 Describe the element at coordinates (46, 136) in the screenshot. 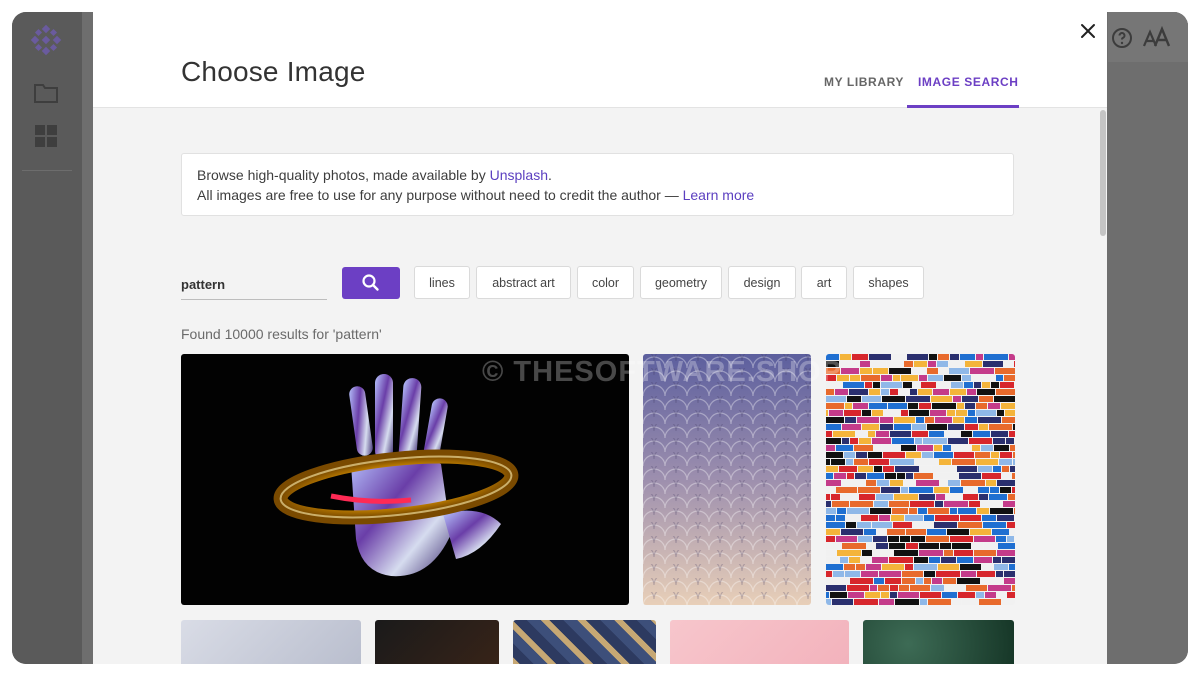

I see `grid-icon` at that location.